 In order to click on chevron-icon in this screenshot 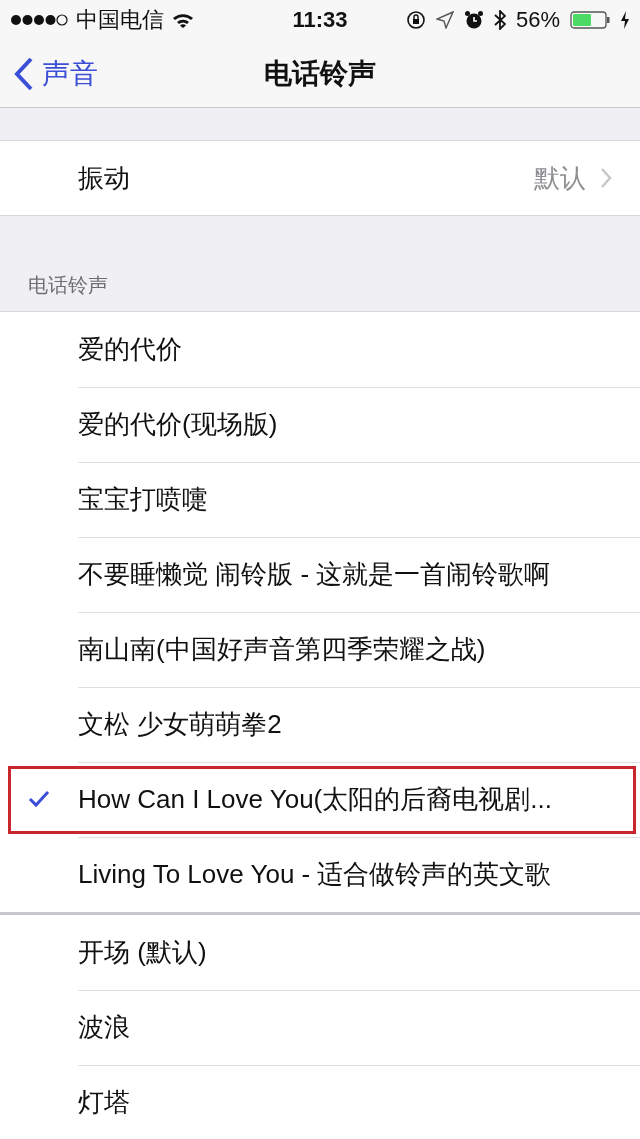, I will do `click(606, 178)`.